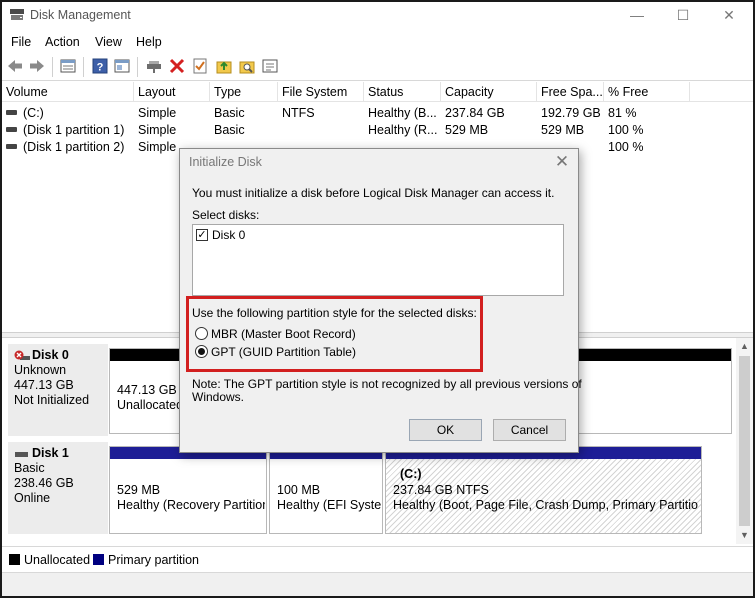 This screenshot has width=755, height=598. What do you see at coordinates (626, 147) in the screenshot?
I see `percent-free-cell: 100 %` at bounding box center [626, 147].